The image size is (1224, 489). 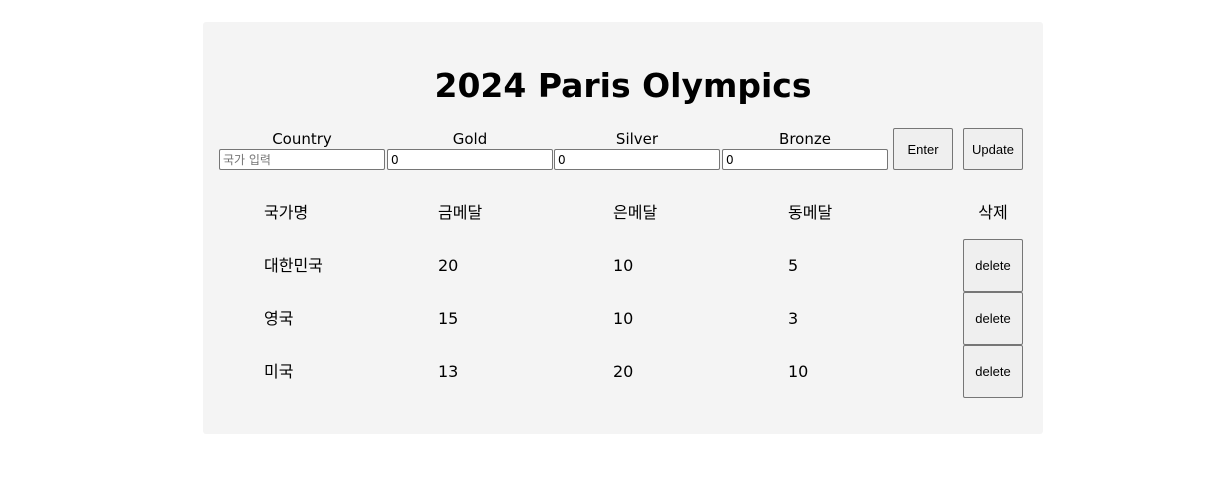 What do you see at coordinates (448, 371) in the screenshot?
I see `cell-gold: 13` at bounding box center [448, 371].